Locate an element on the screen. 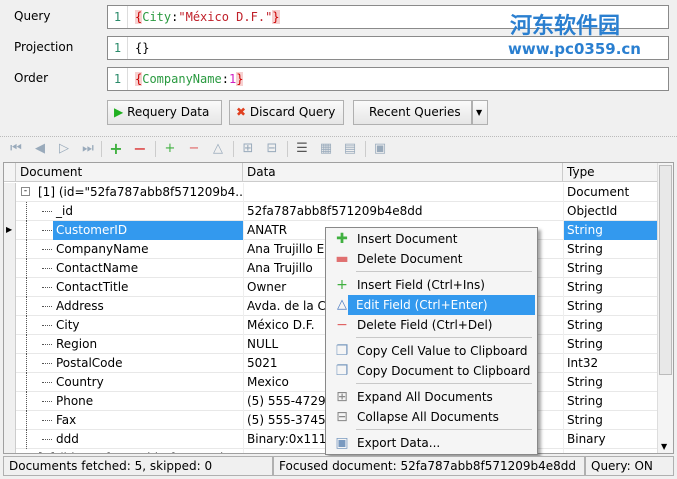 The height and width of the screenshot is (479, 677). order-key: CompanyName is located at coordinates (182, 79).